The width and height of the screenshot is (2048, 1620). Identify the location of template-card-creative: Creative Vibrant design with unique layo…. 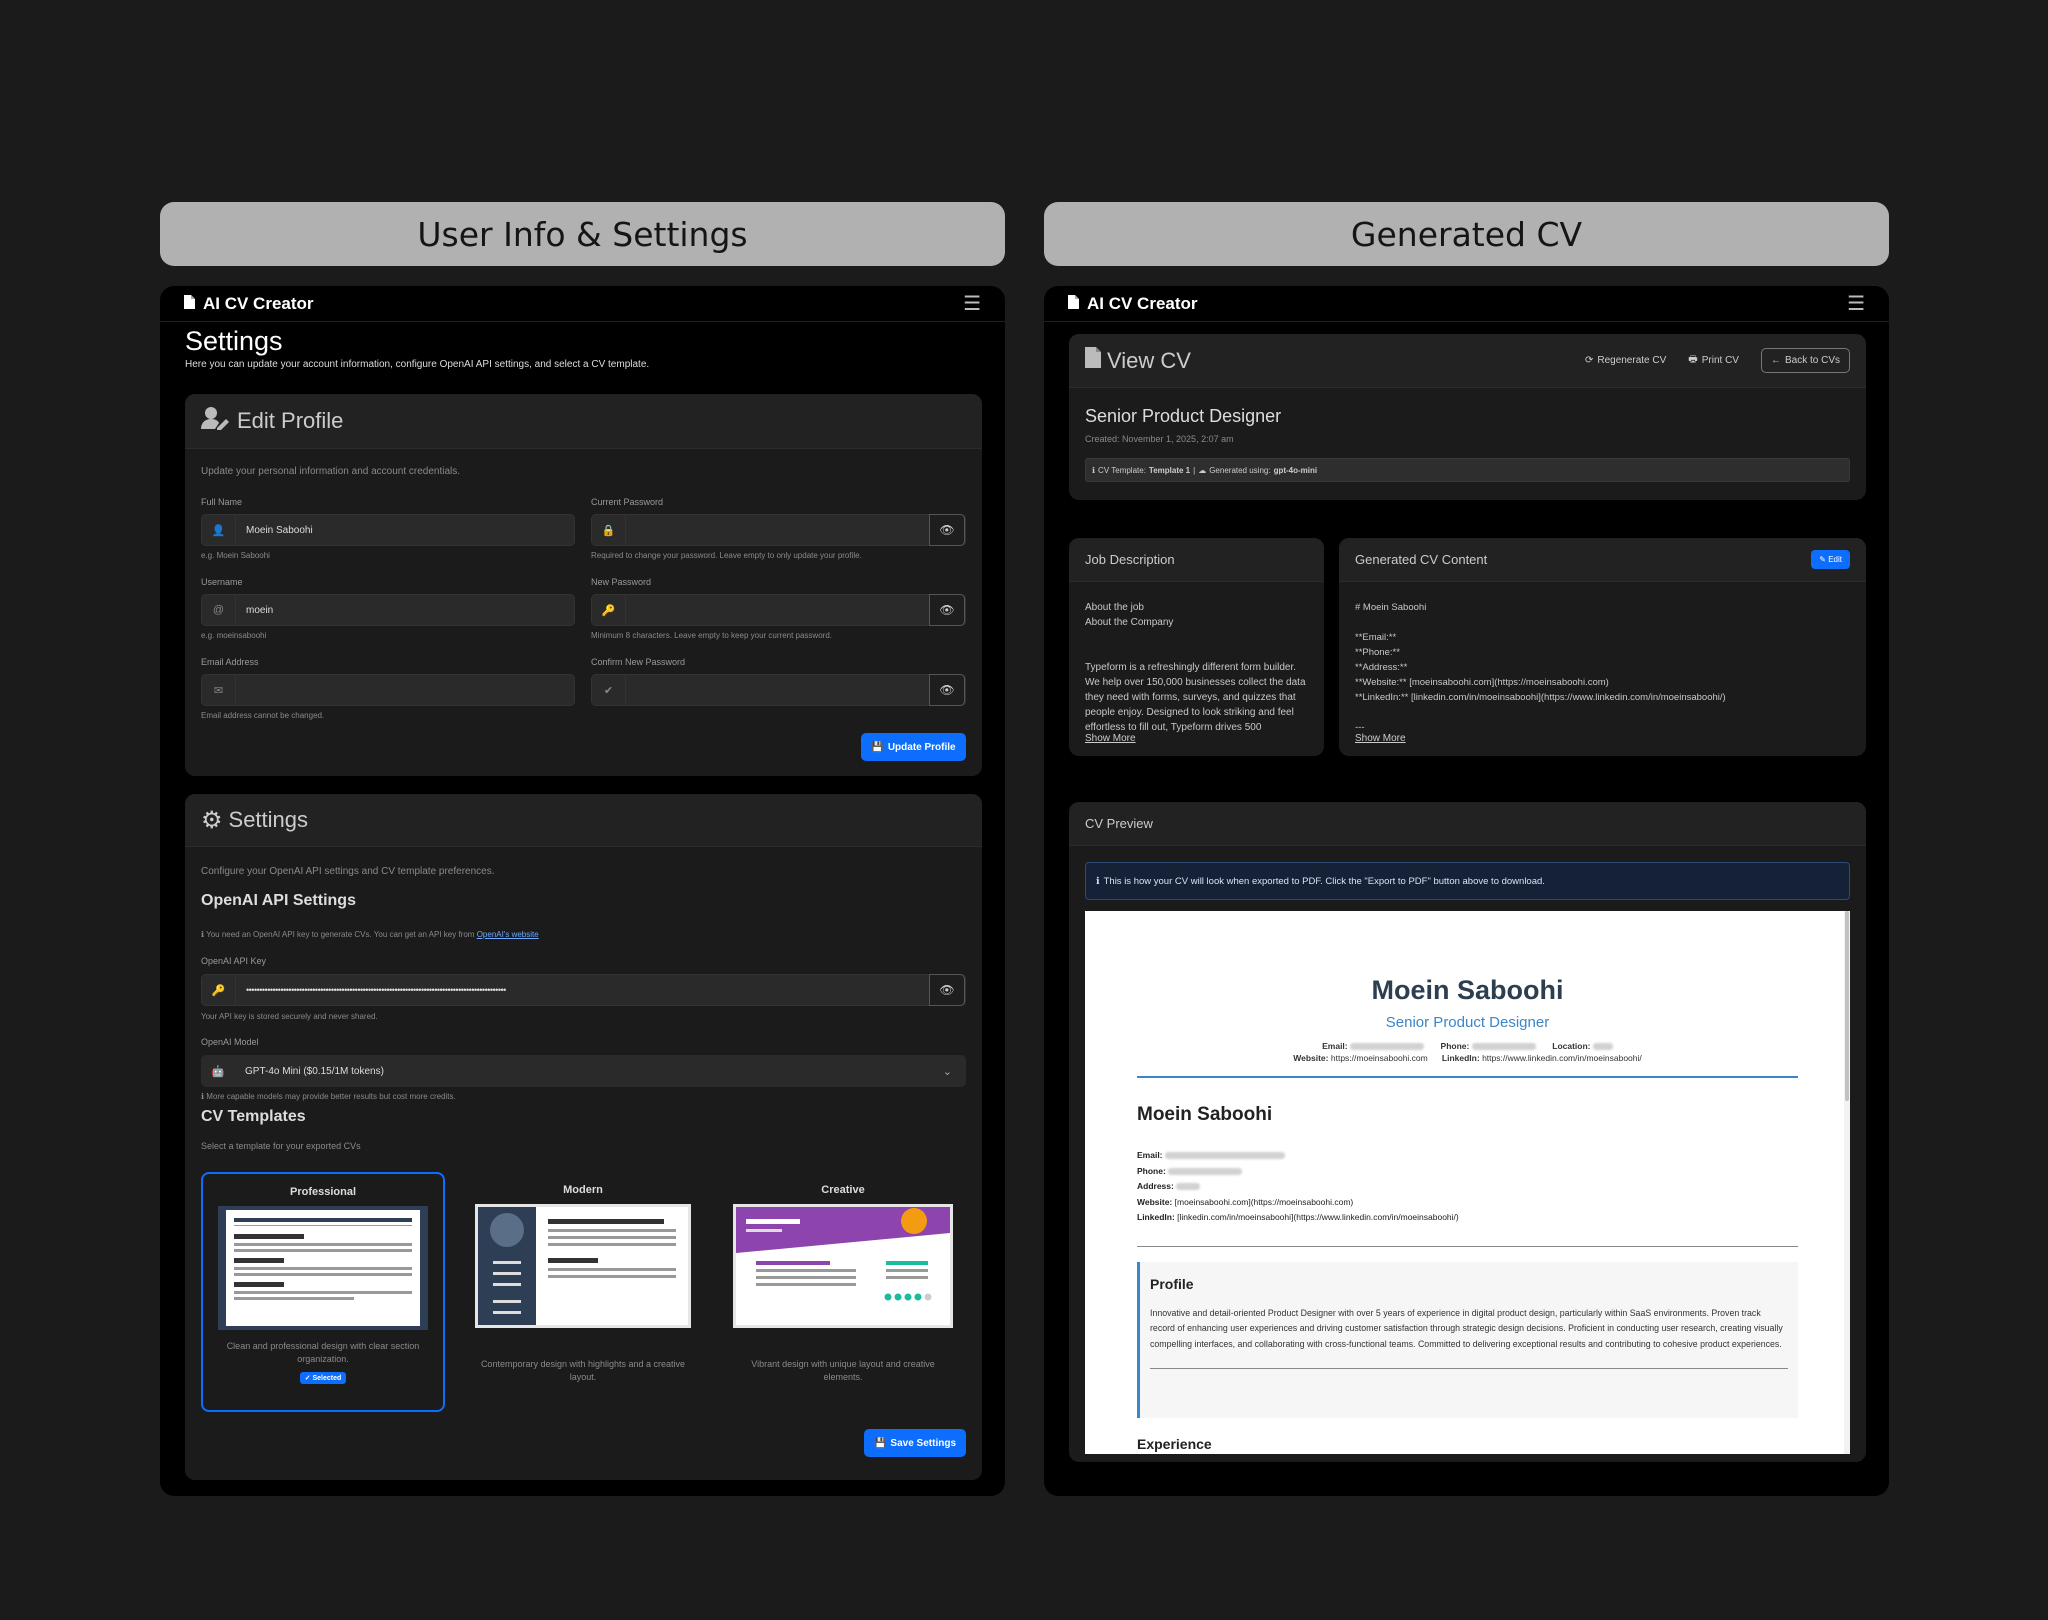
(843, 1284).